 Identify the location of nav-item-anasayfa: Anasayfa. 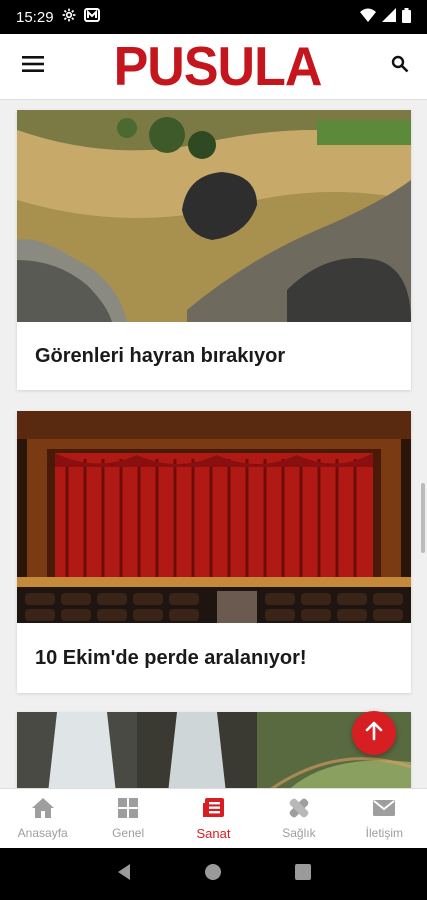
(42, 818).